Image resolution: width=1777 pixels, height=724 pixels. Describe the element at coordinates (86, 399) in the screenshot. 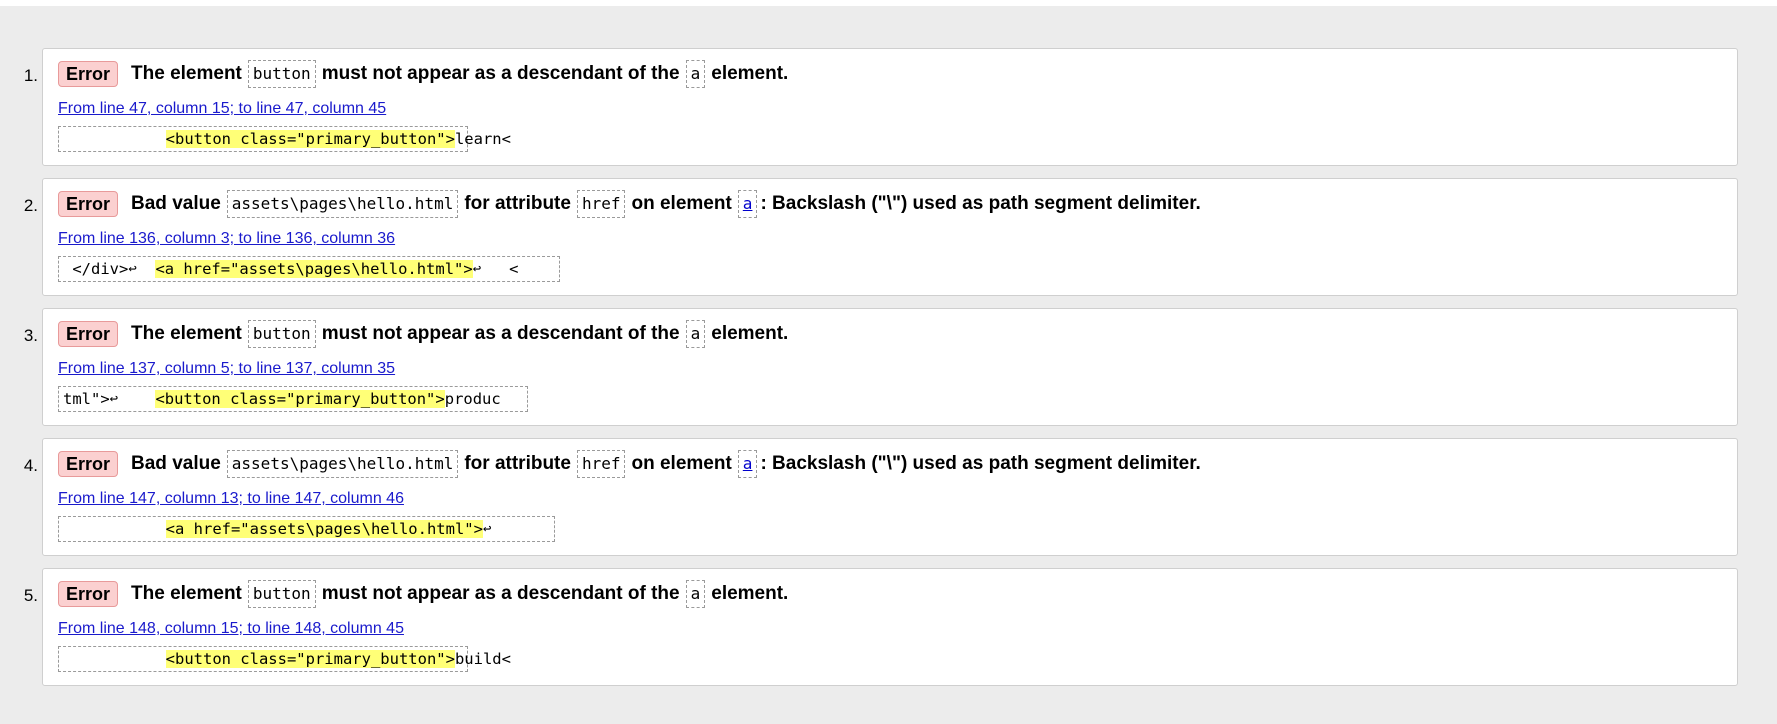

I see `extract-before: tml">` at that location.